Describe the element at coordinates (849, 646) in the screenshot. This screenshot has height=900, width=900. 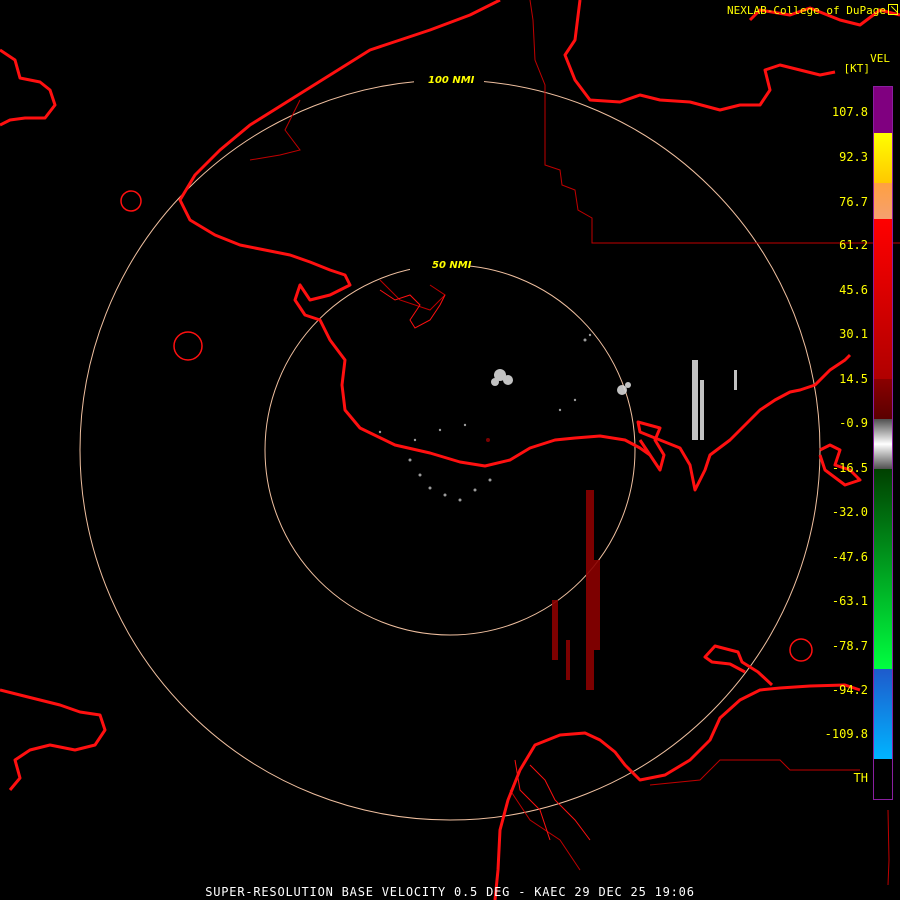
I see `legend-tick: -78.7` at that location.